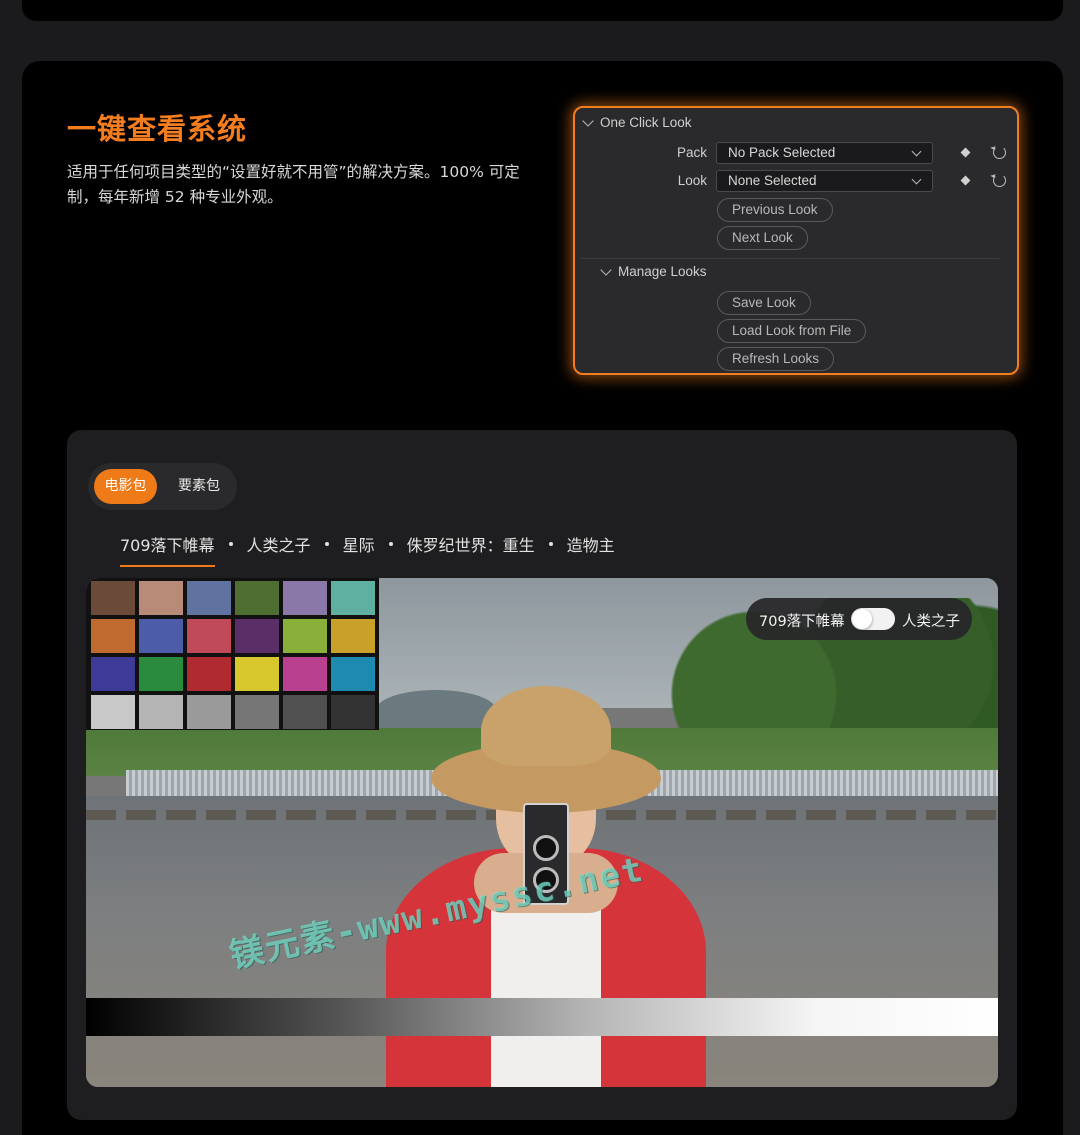 The width and height of the screenshot is (1080, 1135). I want to click on compare-left-label: 709落下帷幕, so click(802, 622).